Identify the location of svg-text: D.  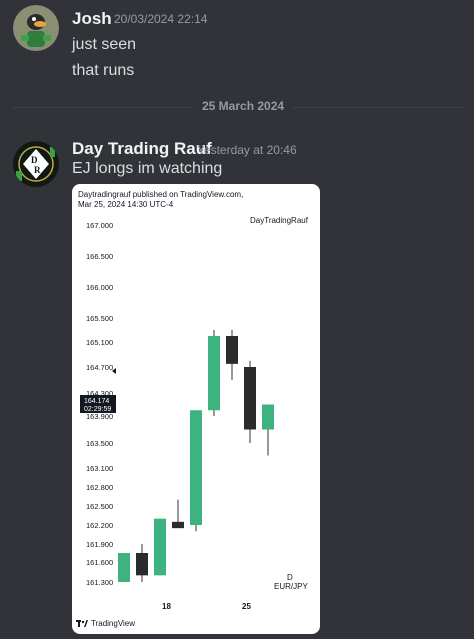
(34, 160).